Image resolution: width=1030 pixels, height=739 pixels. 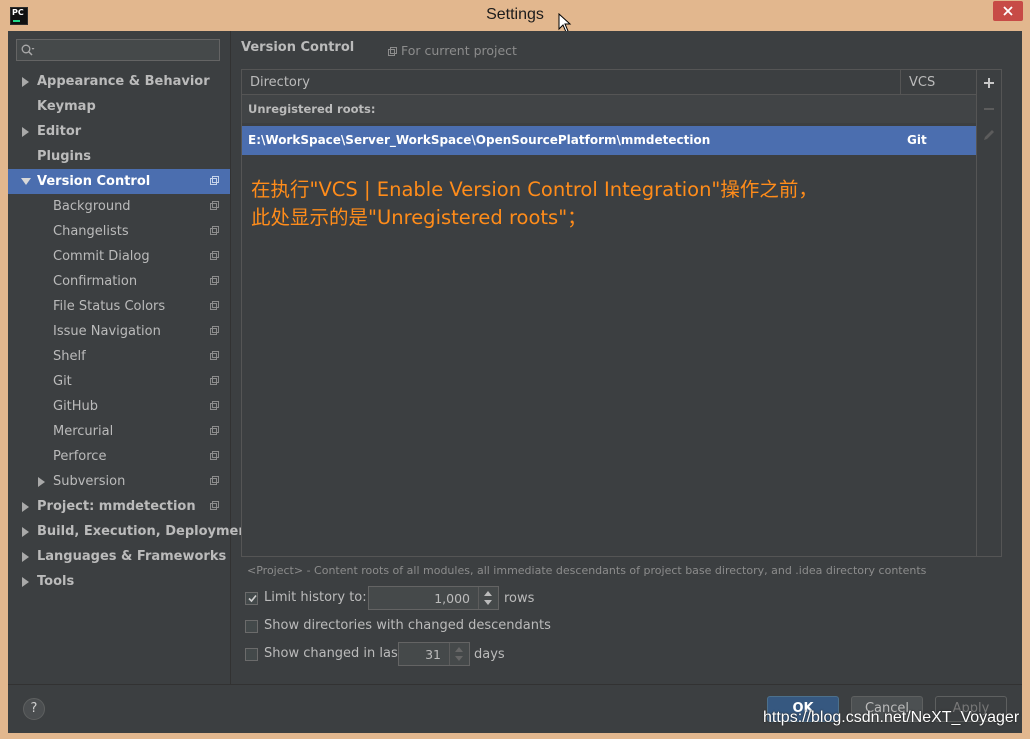 I want to click on sidebar-item-subversion: Subversion, so click(x=119, y=481).